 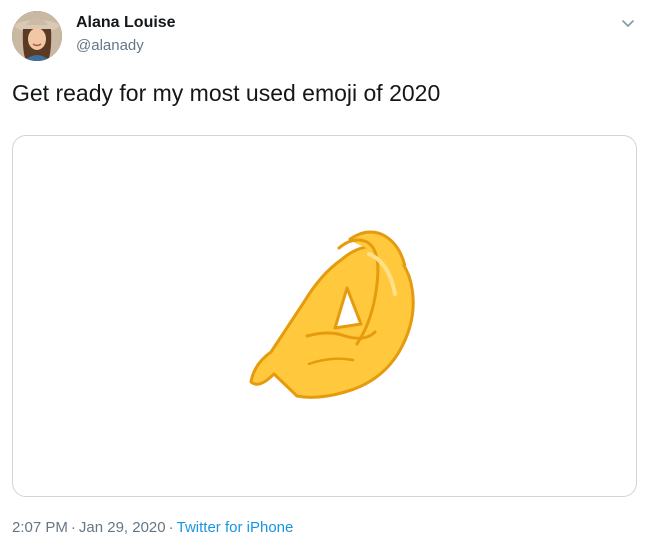 What do you see at coordinates (40, 527) in the screenshot?
I see `tweet-time: 2:07 PM` at bounding box center [40, 527].